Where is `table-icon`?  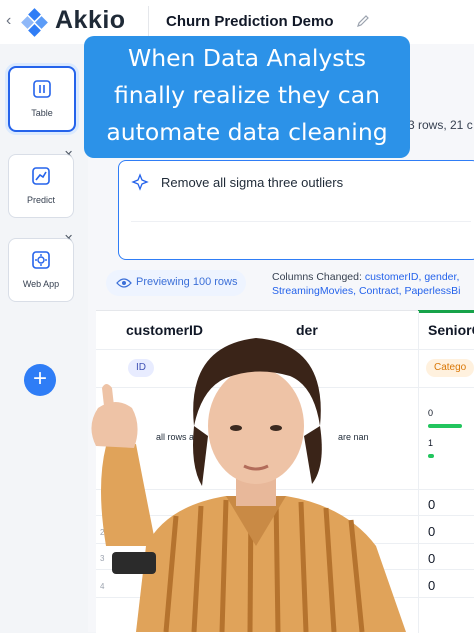 table-icon is located at coordinates (42, 89).